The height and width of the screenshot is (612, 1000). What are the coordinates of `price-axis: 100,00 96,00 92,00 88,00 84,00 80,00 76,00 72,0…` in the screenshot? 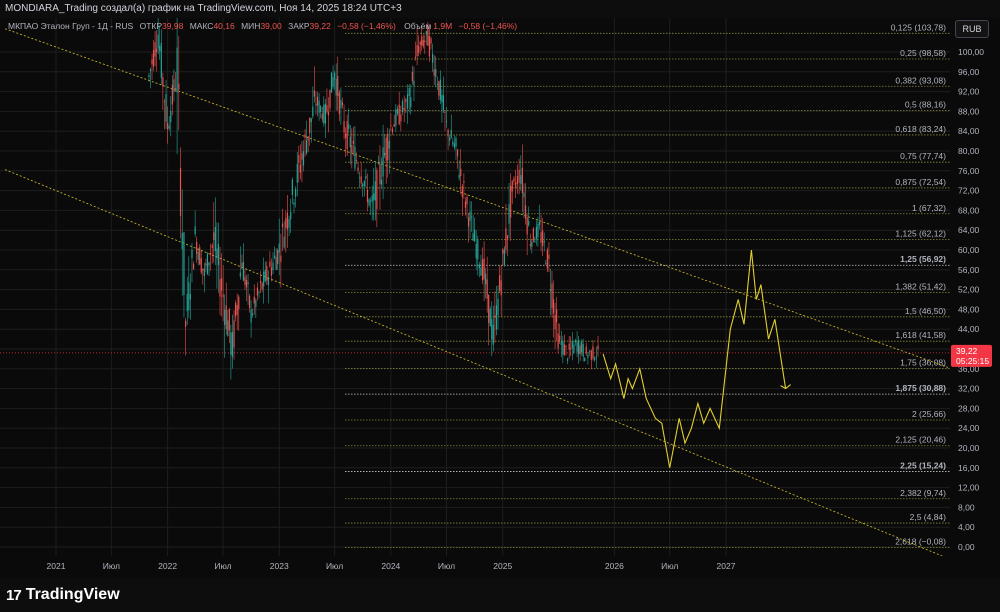 It's located at (975, 298).